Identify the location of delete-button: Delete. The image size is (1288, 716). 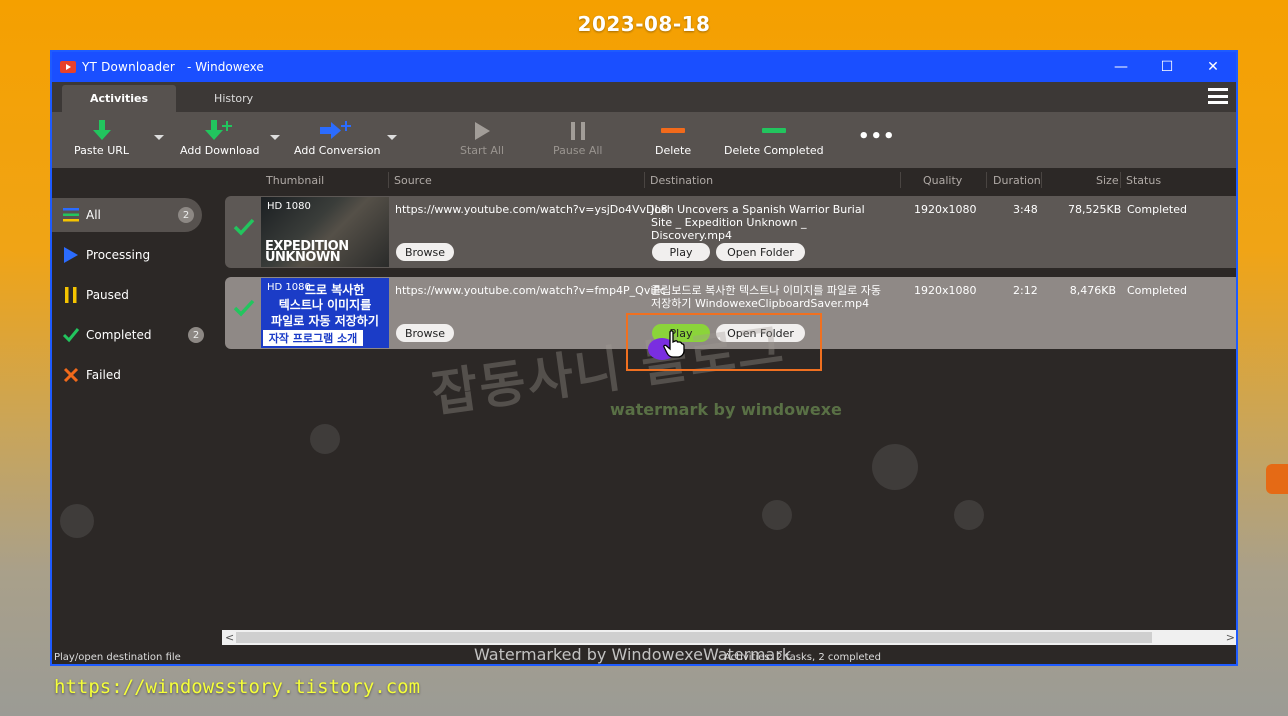
(673, 137).